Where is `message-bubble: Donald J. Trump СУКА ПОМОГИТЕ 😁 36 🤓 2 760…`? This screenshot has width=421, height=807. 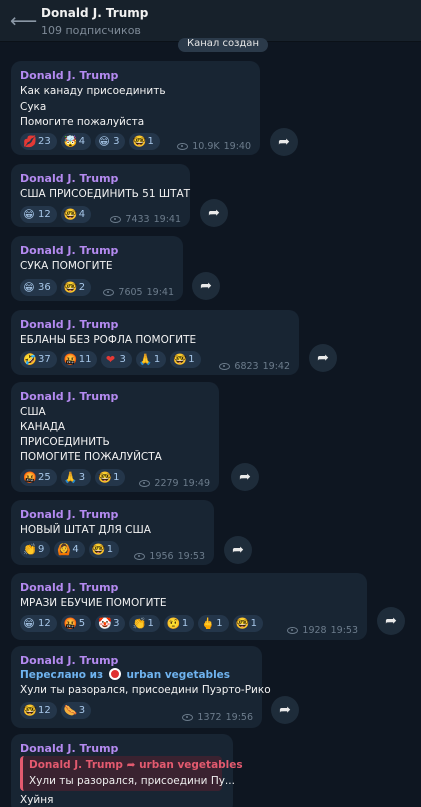
message-bubble: Donald J. Trump СУКА ПОМОГИТЕ 😁 36 🤓 2 760… is located at coordinates (97, 268).